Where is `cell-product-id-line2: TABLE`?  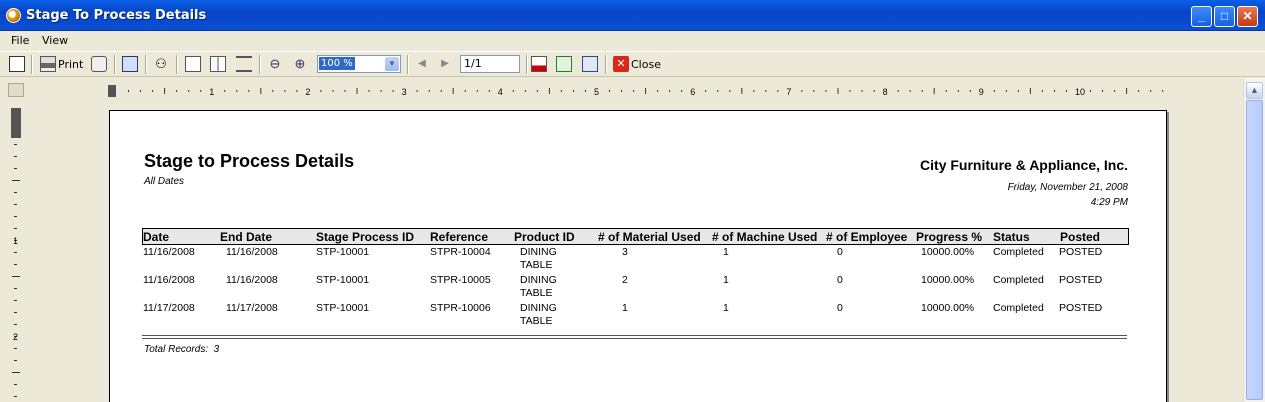
cell-product-id-line2: TABLE is located at coordinates (536, 321).